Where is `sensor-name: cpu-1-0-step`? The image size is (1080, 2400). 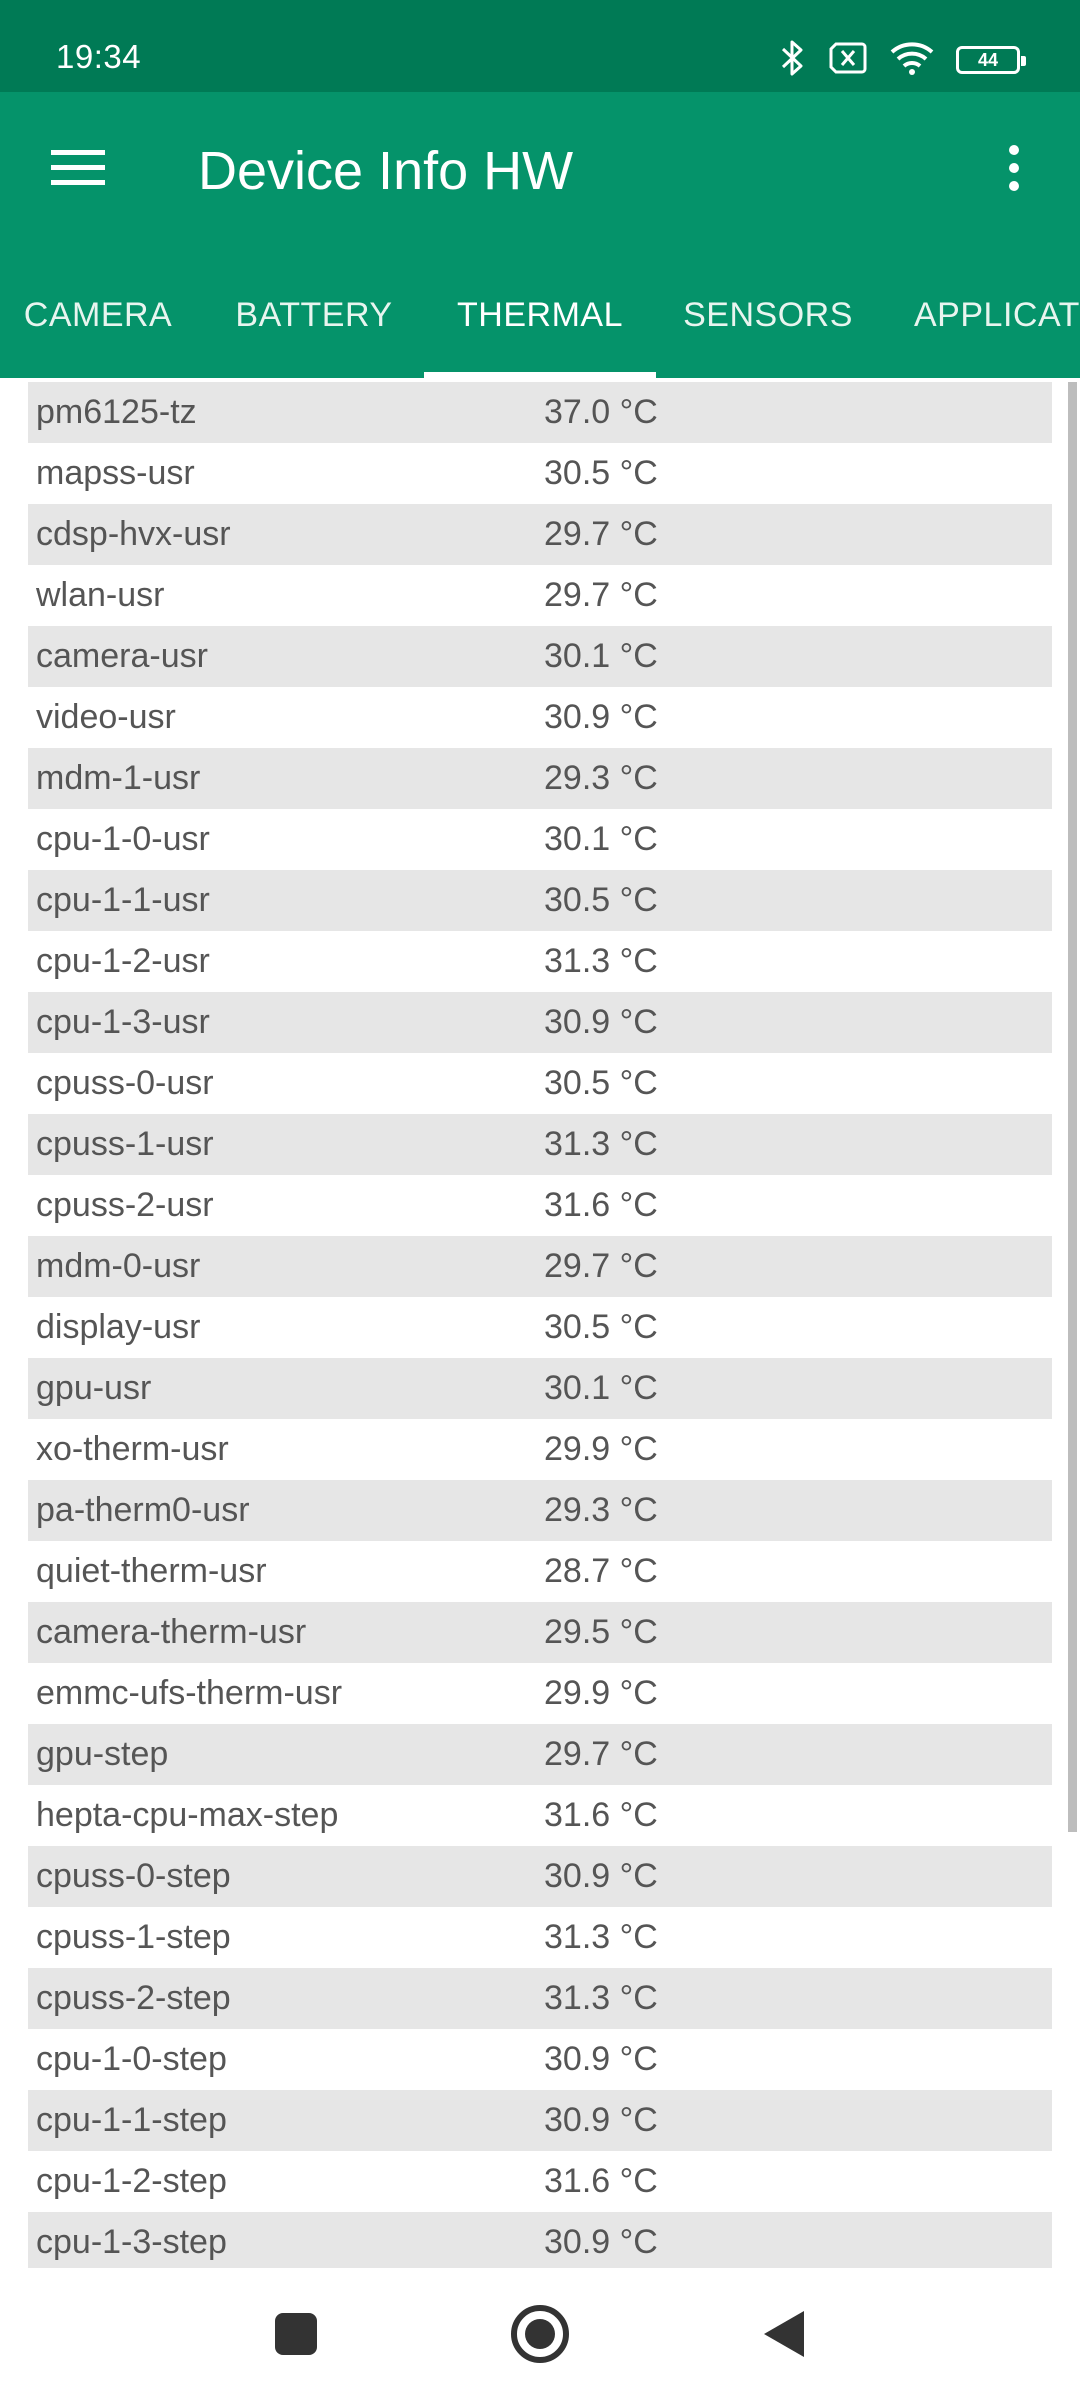
sensor-name: cpu-1-0-step is located at coordinates (131, 2059).